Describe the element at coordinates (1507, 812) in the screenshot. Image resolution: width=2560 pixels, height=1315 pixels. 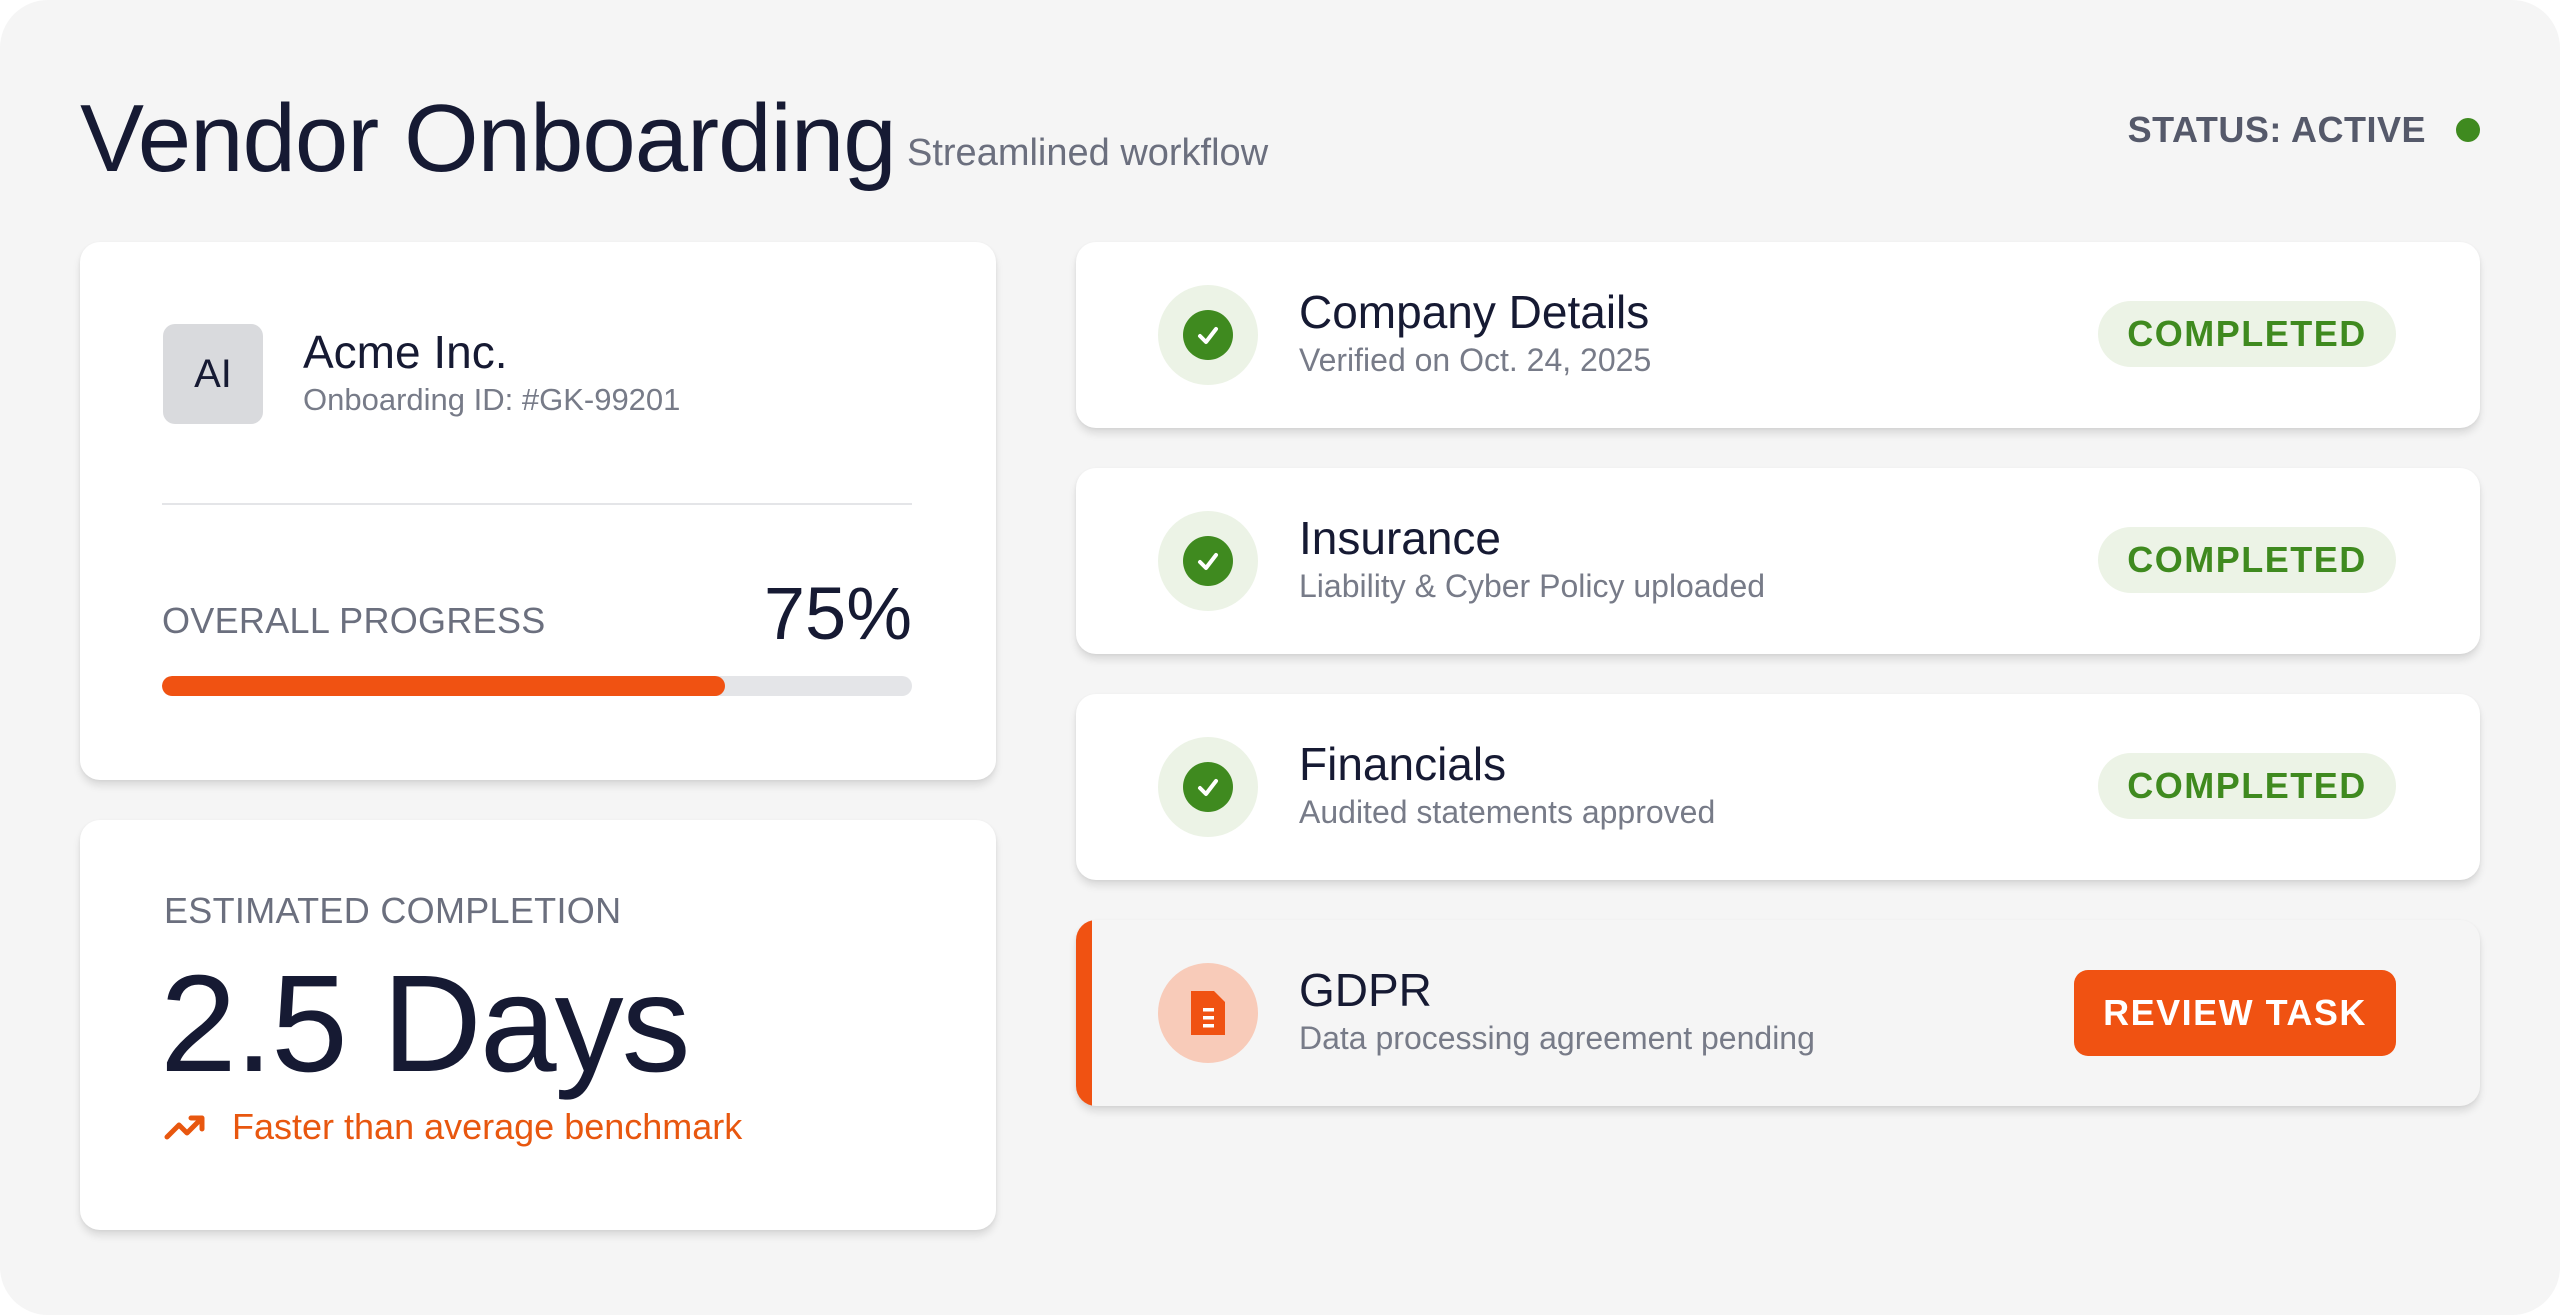
I see `task-description: Audited statements approved` at that location.